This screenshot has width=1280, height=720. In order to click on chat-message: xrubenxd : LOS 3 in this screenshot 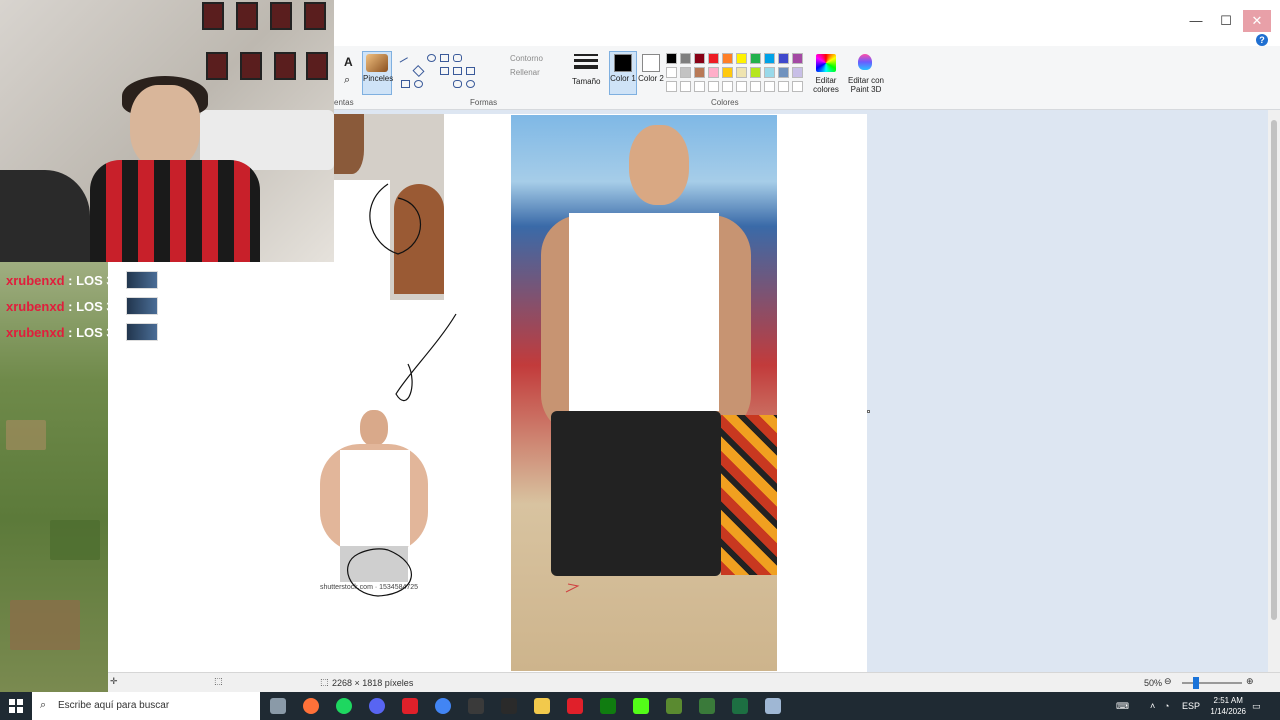, I will do `click(80, 333)`.